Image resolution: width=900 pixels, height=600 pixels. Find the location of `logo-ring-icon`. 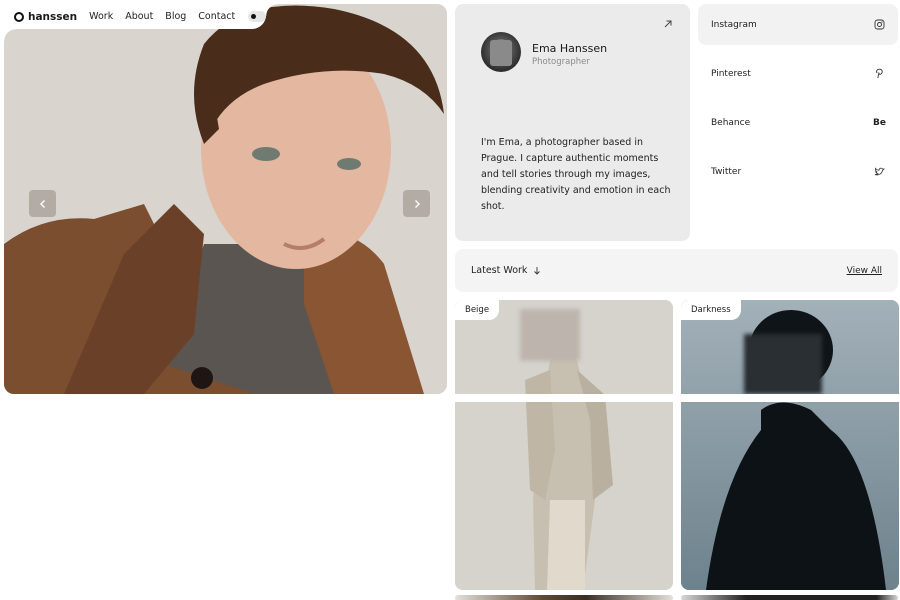

logo-ring-icon is located at coordinates (19, 16).